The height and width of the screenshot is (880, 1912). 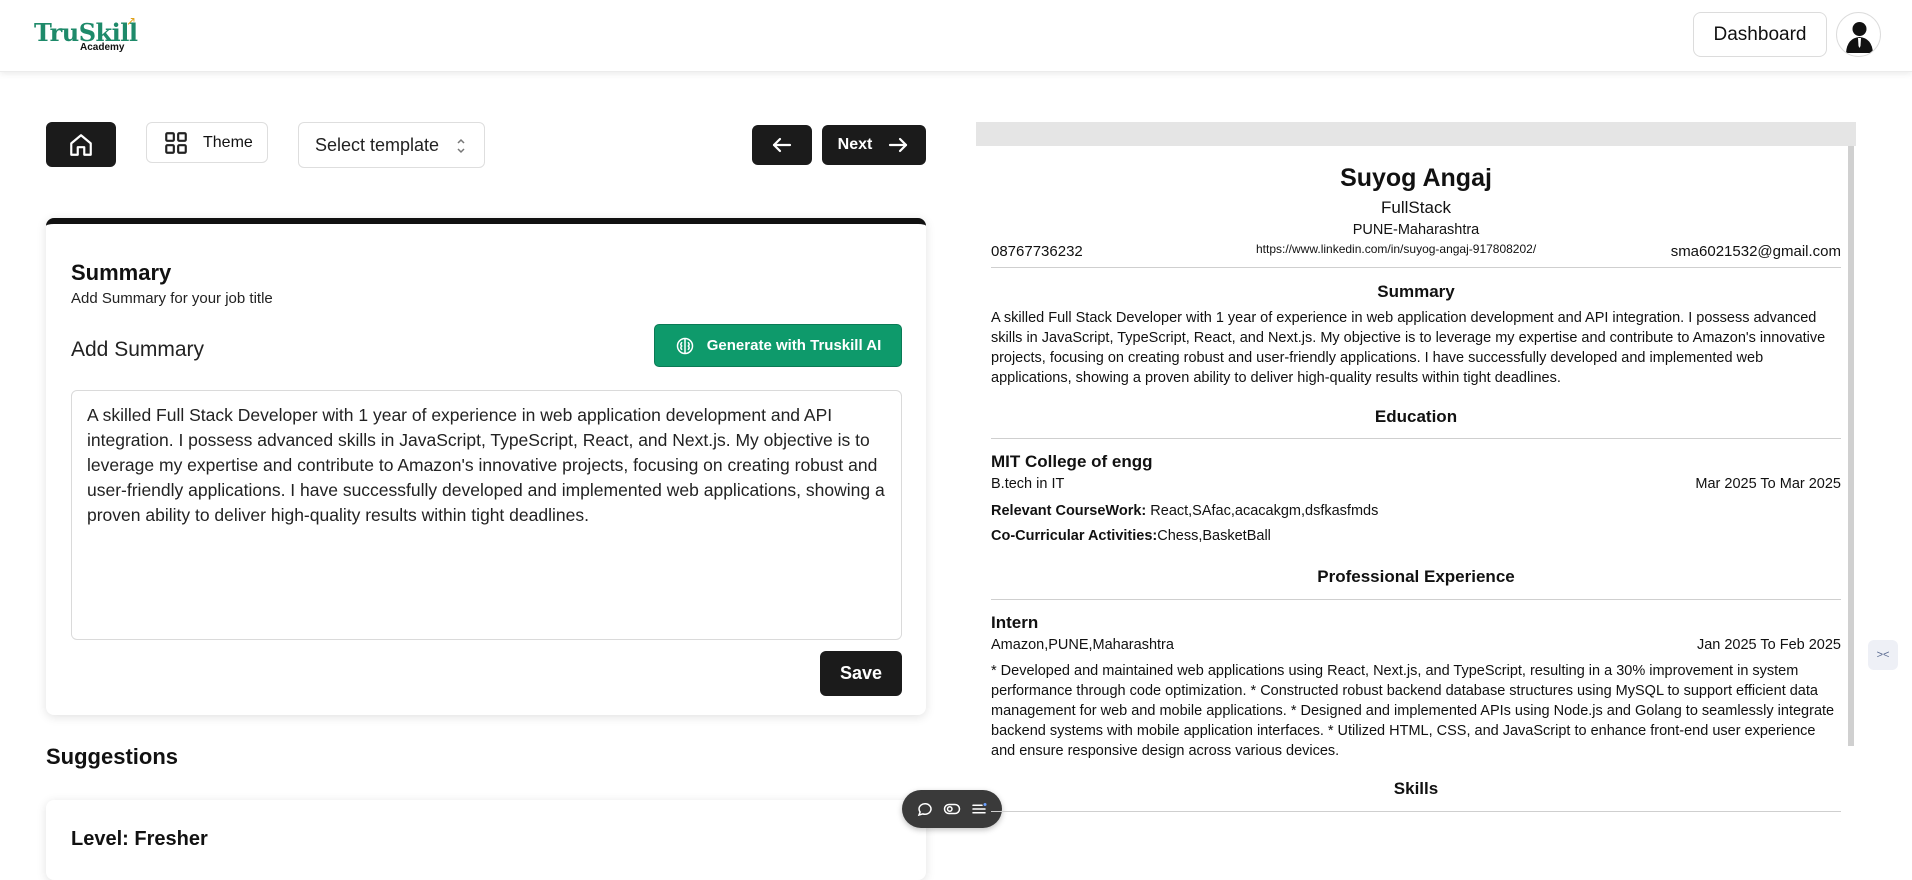 I want to click on toggle-icon, so click(x=952, y=809).